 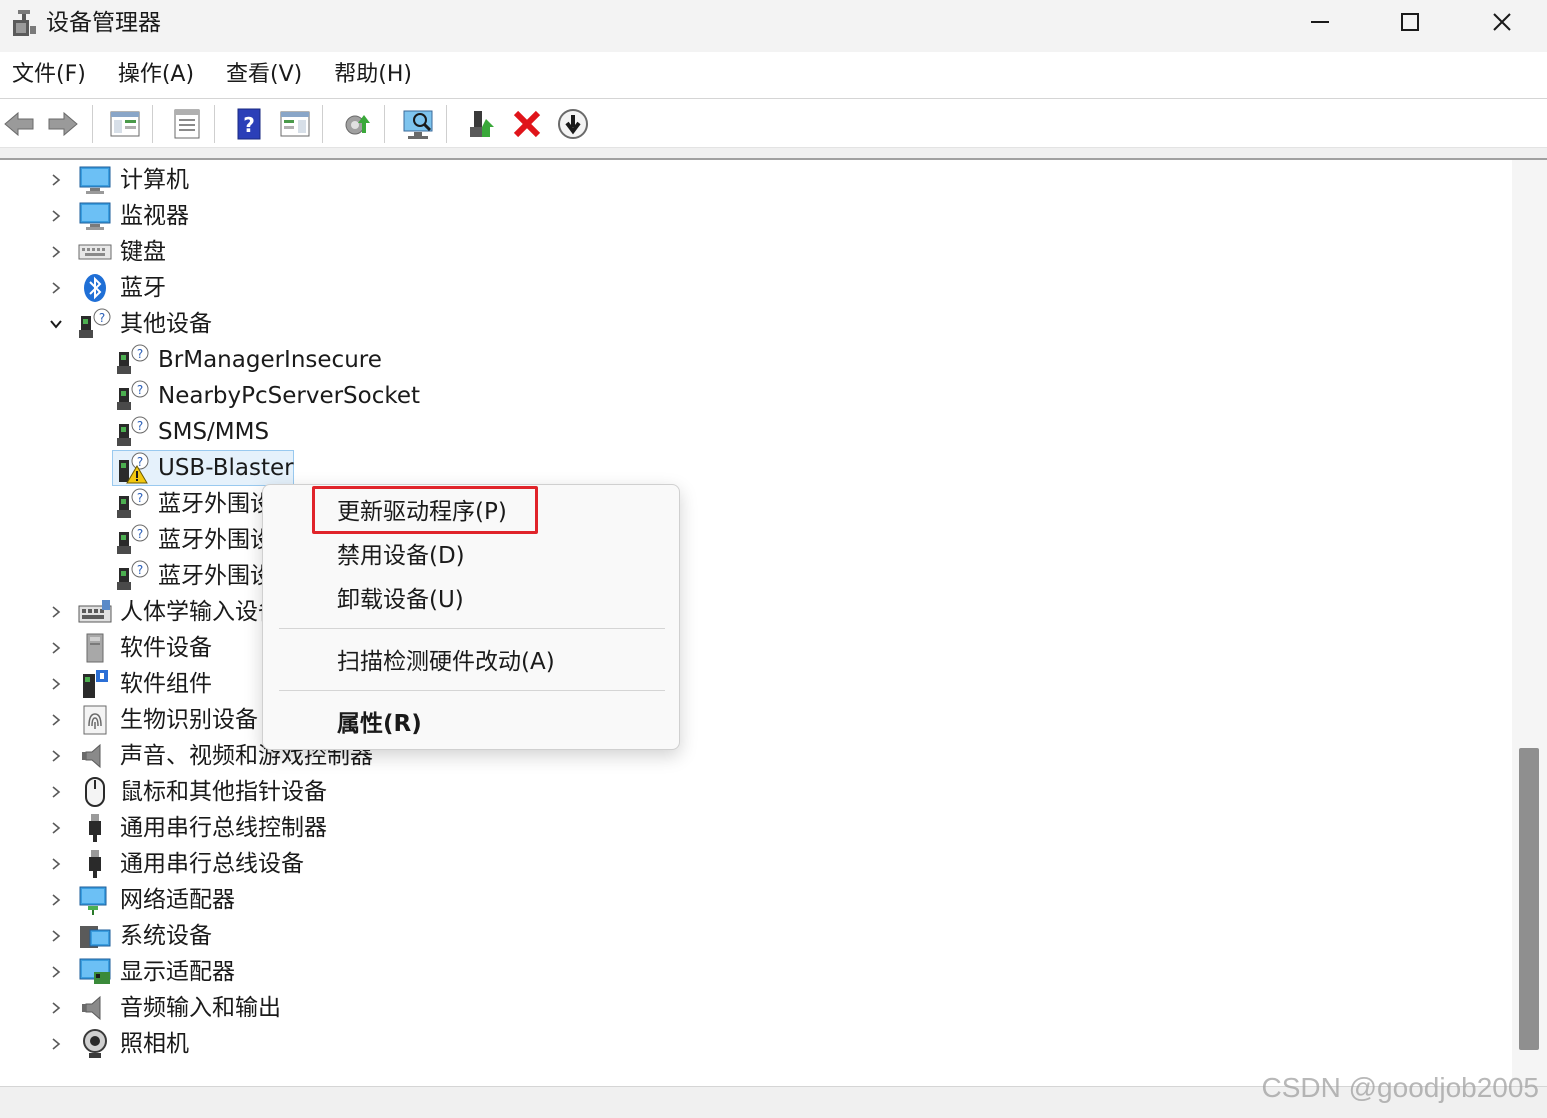 What do you see at coordinates (550, 180) in the screenshot?
I see `tree-item: 计算机` at bounding box center [550, 180].